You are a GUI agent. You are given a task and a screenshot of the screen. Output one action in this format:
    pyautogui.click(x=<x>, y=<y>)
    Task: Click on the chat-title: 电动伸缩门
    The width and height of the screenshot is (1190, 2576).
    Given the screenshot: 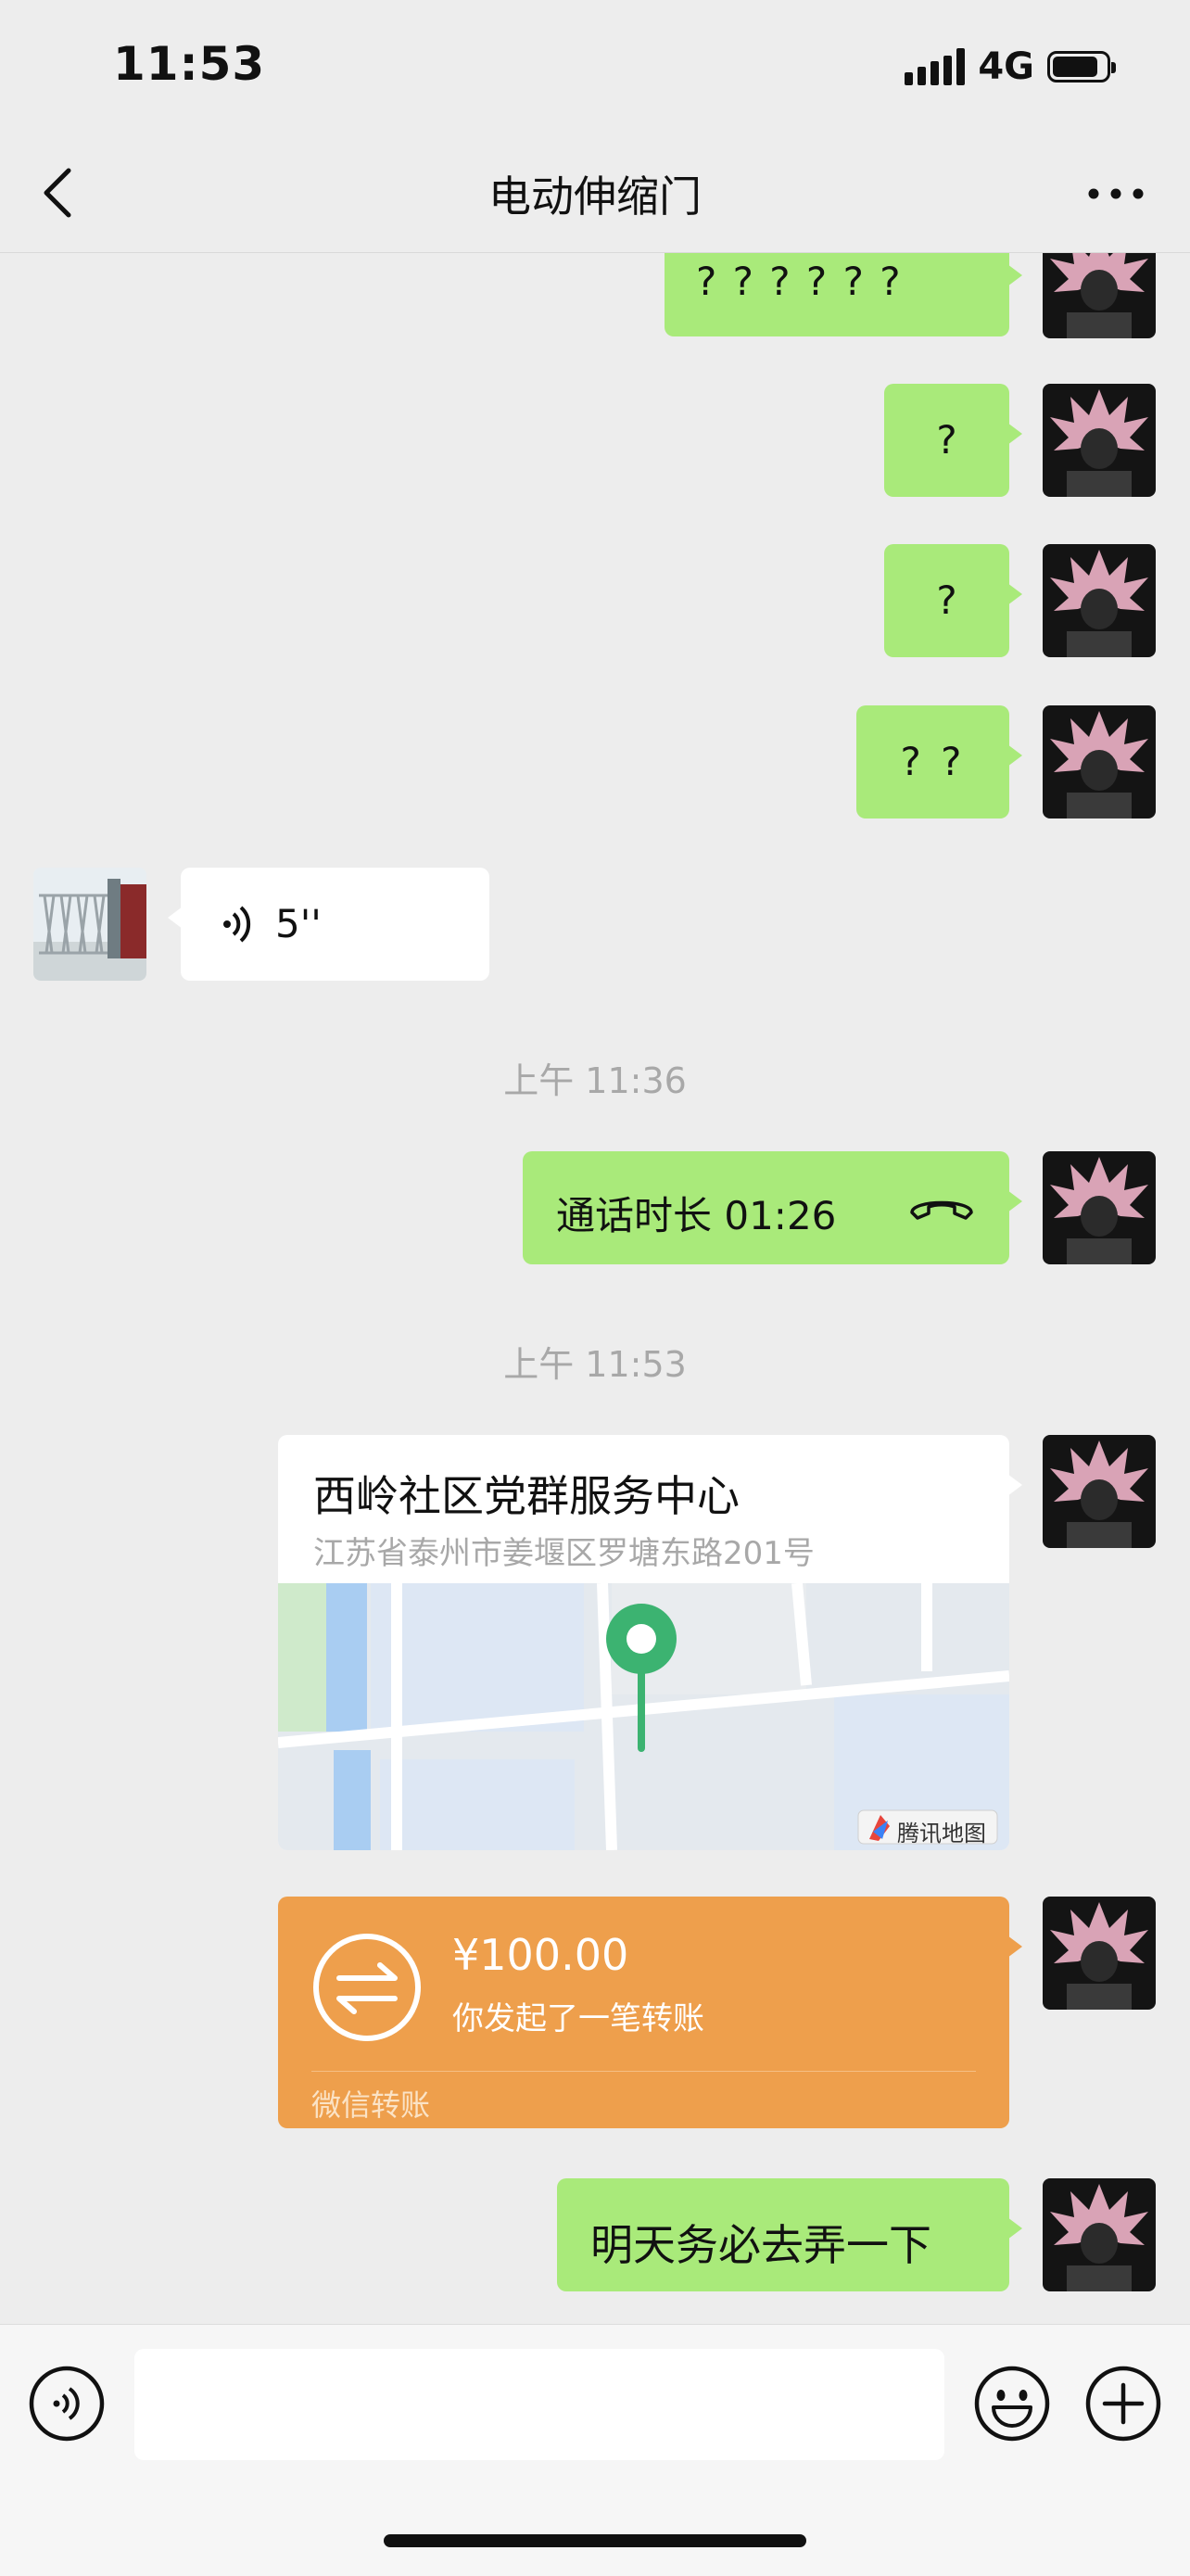 What is the action you would take?
    pyautogui.click(x=595, y=197)
    